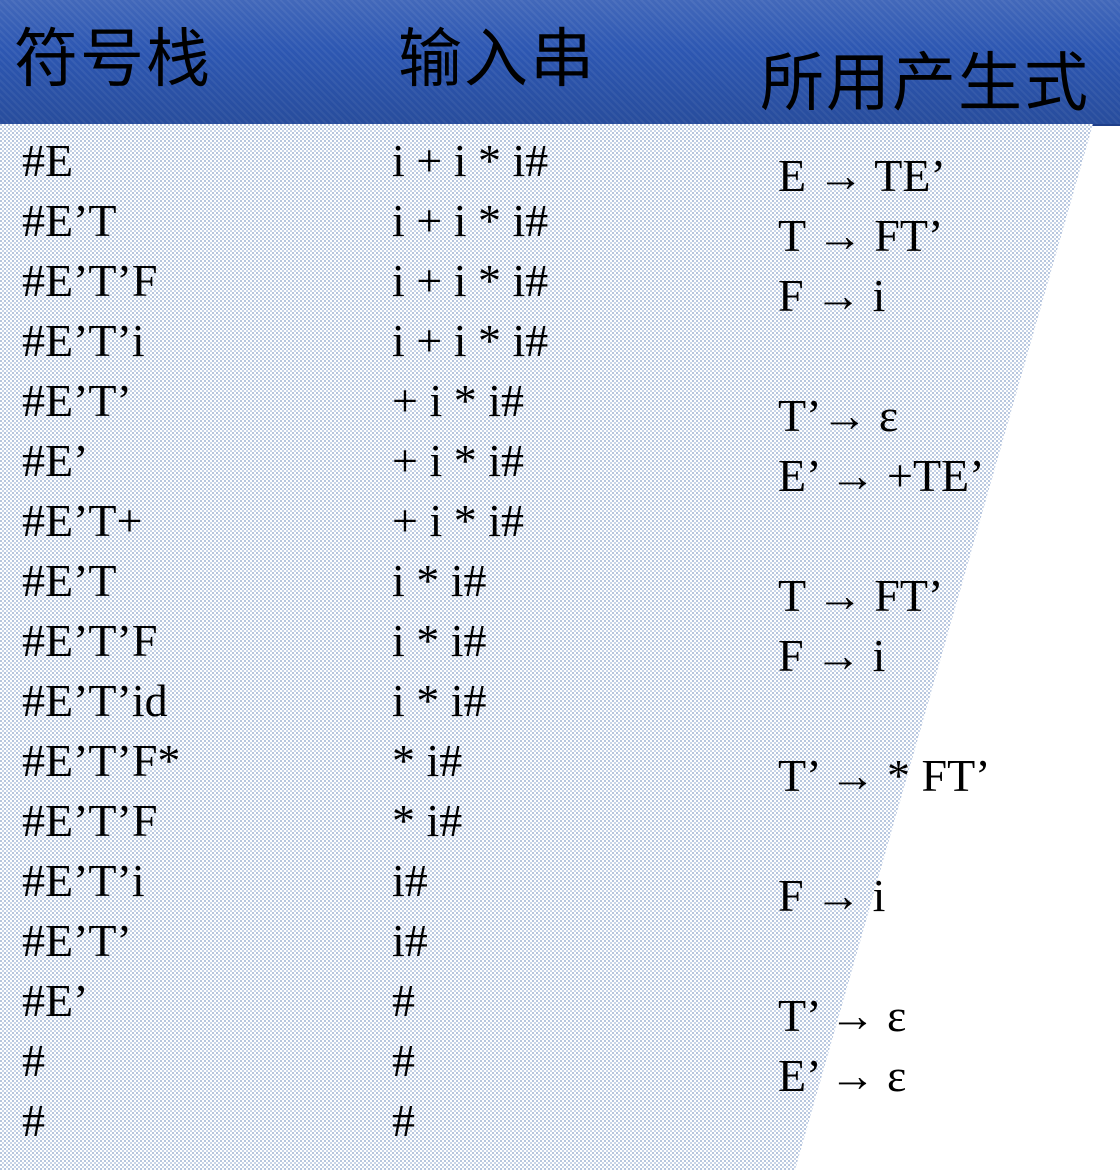 The image size is (1120, 1170). I want to click on stack-cell: #E’T+, so click(82, 520).